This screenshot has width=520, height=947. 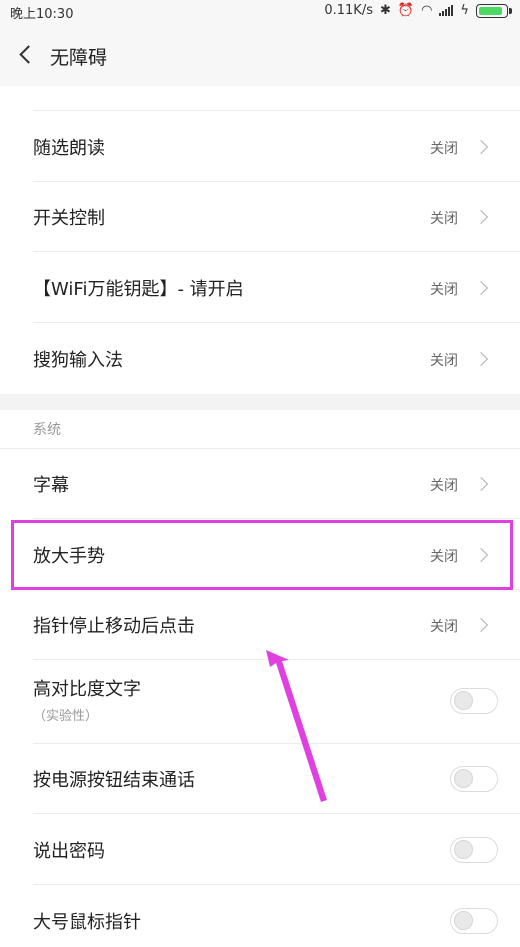 What do you see at coordinates (114, 780) in the screenshot?
I see `row-label: 按电源按钮结束通话` at bounding box center [114, 780].